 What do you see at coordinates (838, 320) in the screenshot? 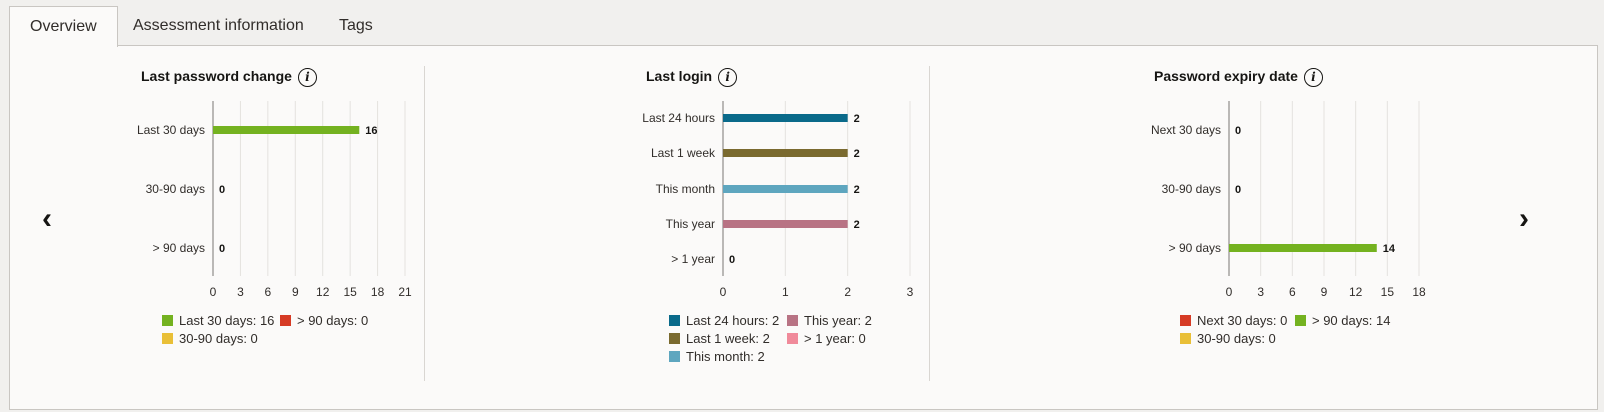
I see `legend-label: This year: 2` at bounding box center [838, 320].